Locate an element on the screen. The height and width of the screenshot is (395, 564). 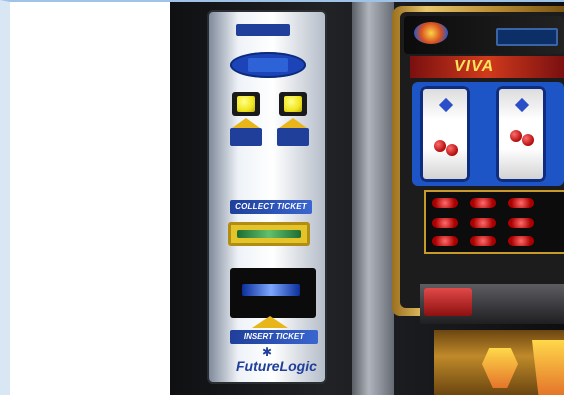
bezel-label is located at coordinates (273, 305).